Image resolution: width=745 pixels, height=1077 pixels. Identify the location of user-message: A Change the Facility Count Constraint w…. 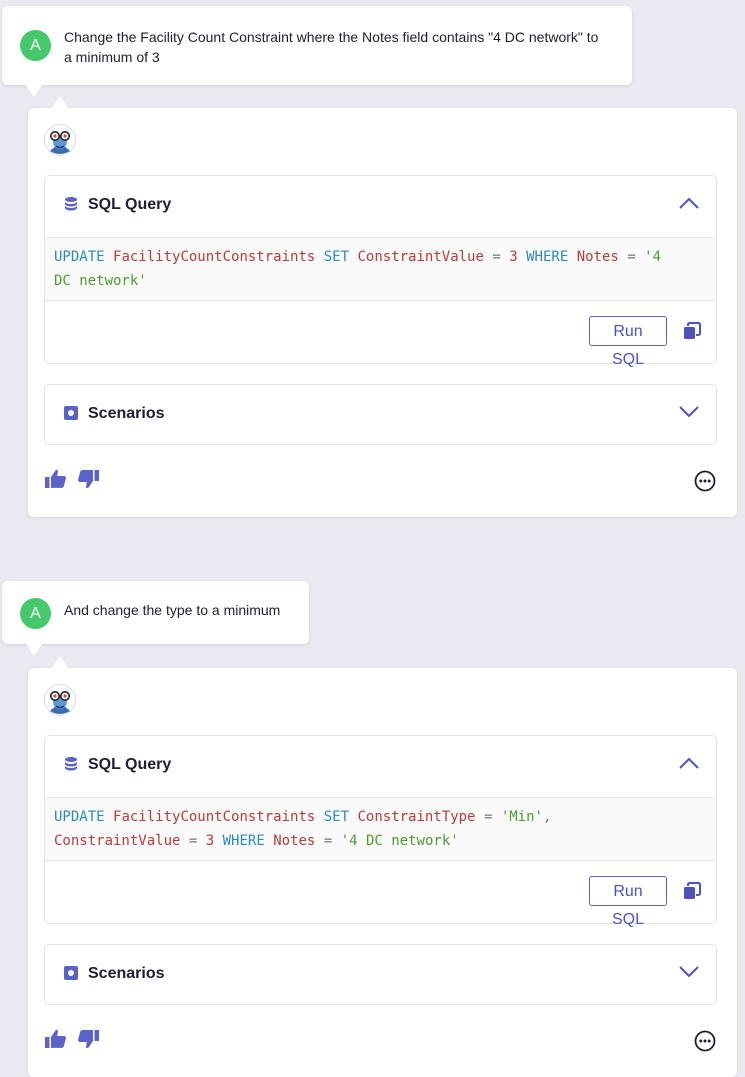
(317, 51).